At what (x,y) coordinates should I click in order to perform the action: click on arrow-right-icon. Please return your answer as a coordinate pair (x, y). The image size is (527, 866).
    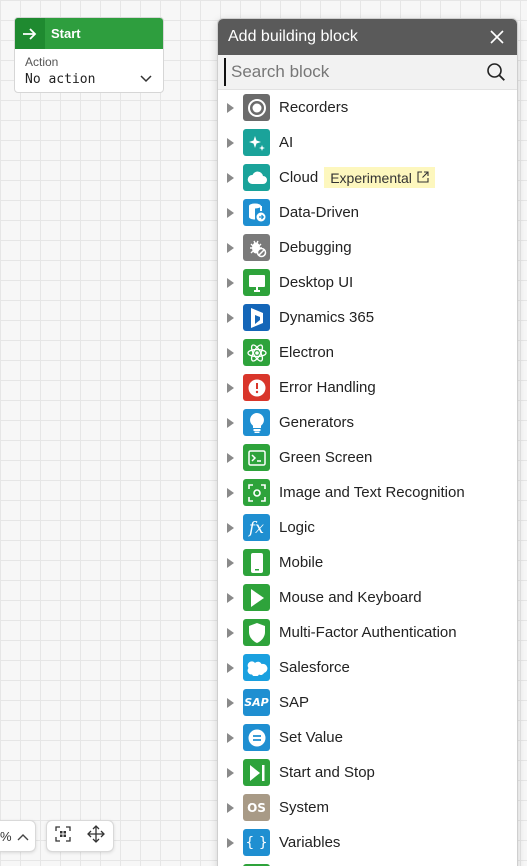
    Looking at the image, I should click on (30, 33).